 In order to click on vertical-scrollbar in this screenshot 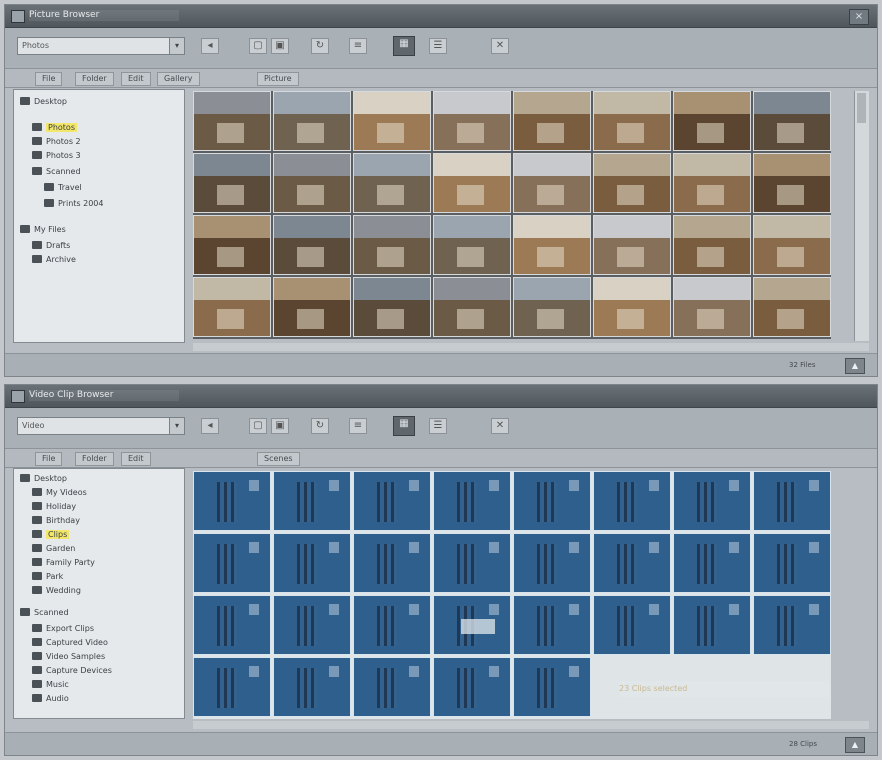, I will do `click(861, 216)`.